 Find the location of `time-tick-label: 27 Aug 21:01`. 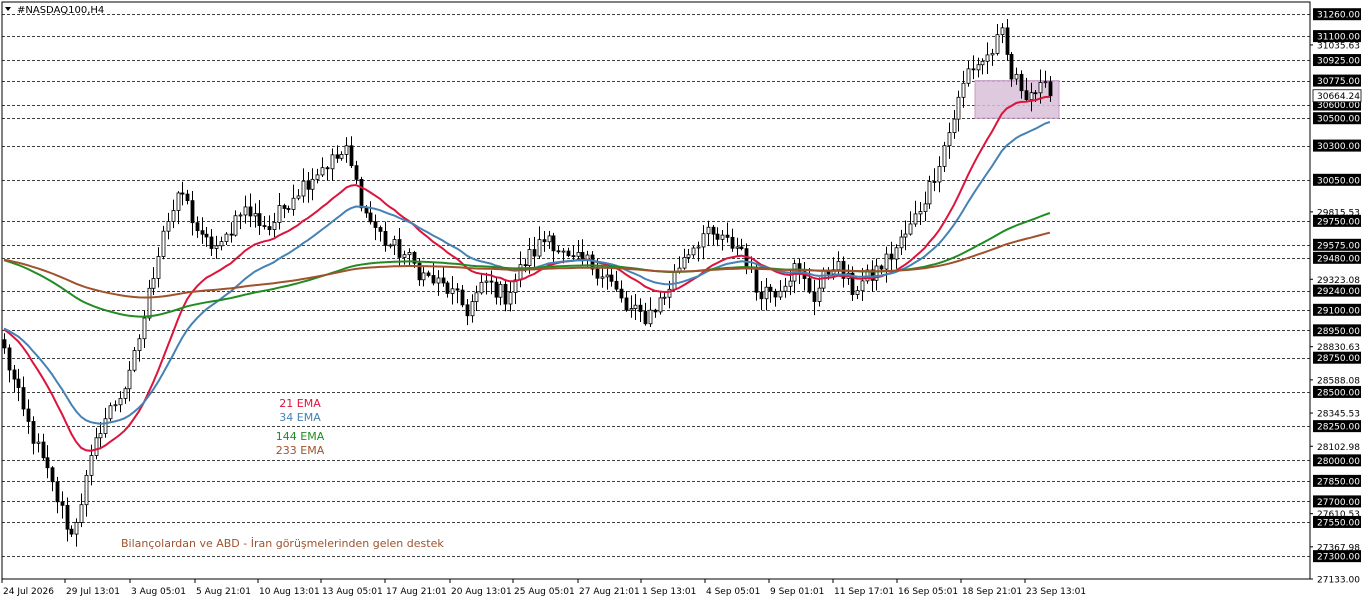

time-tick-label: 27 Aug 21:01 is located at coordinates (609, 592).